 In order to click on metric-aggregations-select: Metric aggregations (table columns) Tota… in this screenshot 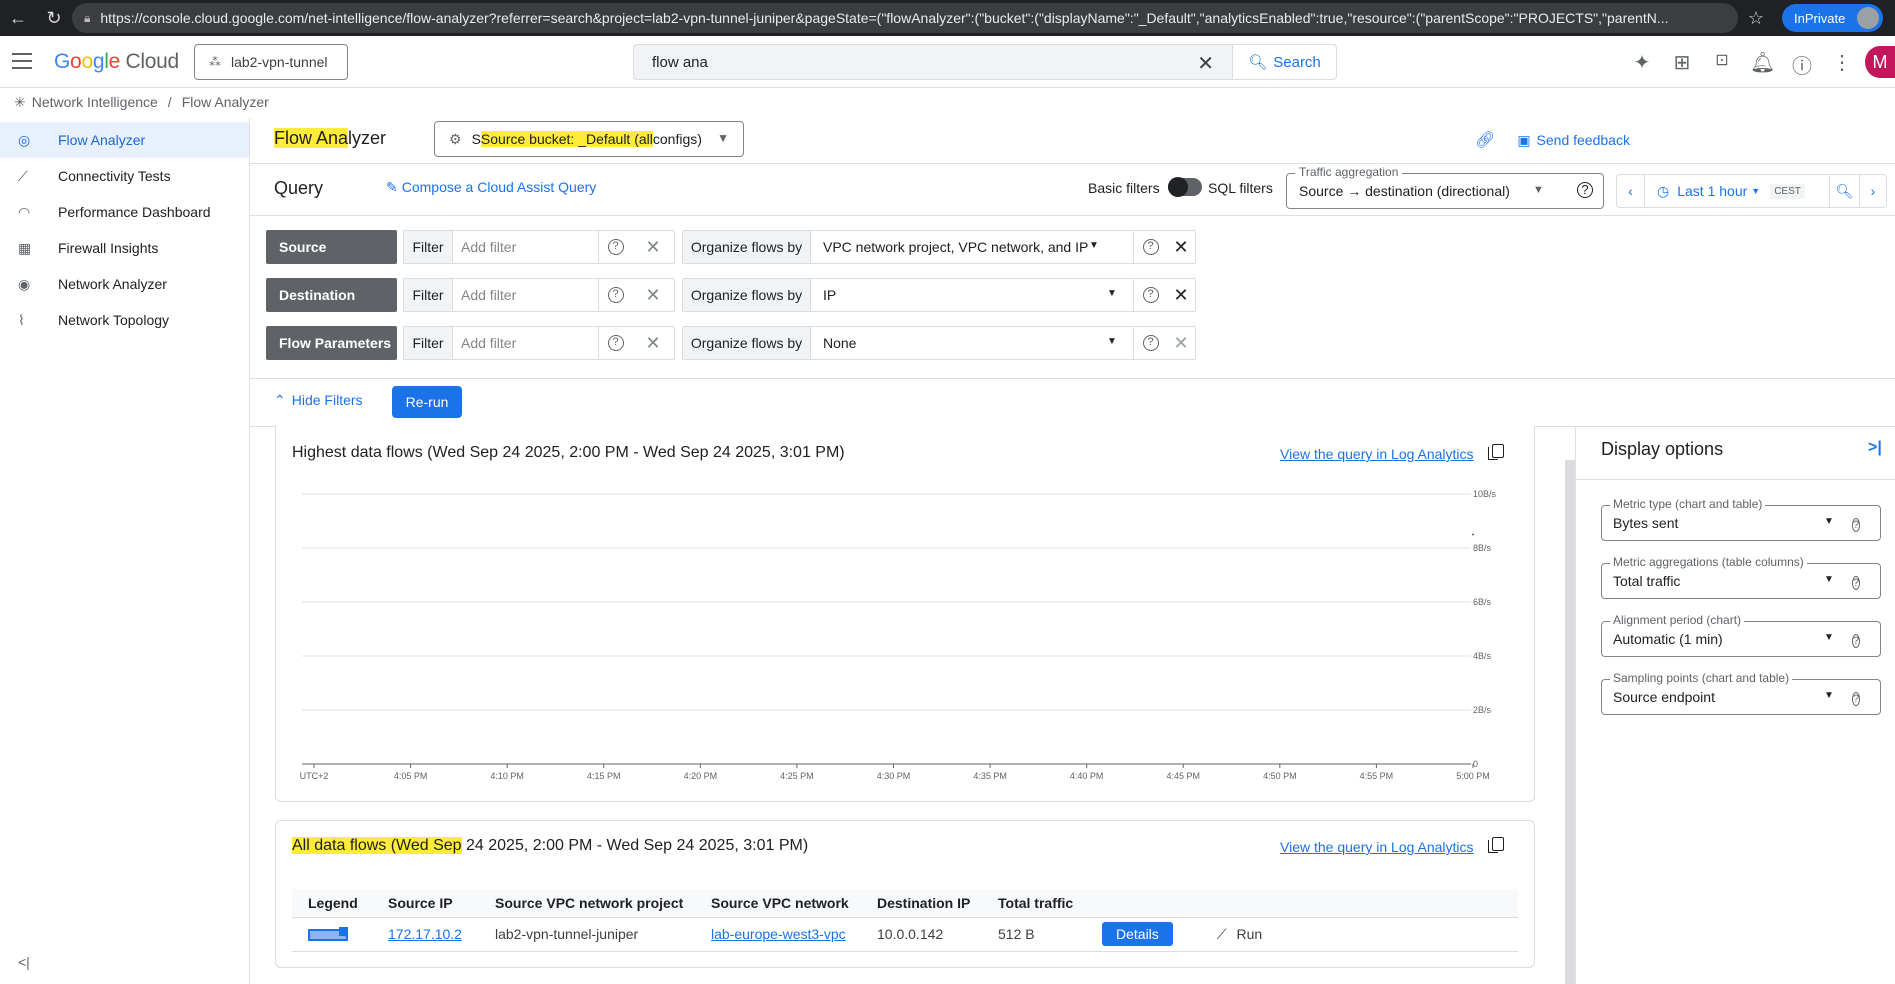, I will do `click(1741, 577)`.